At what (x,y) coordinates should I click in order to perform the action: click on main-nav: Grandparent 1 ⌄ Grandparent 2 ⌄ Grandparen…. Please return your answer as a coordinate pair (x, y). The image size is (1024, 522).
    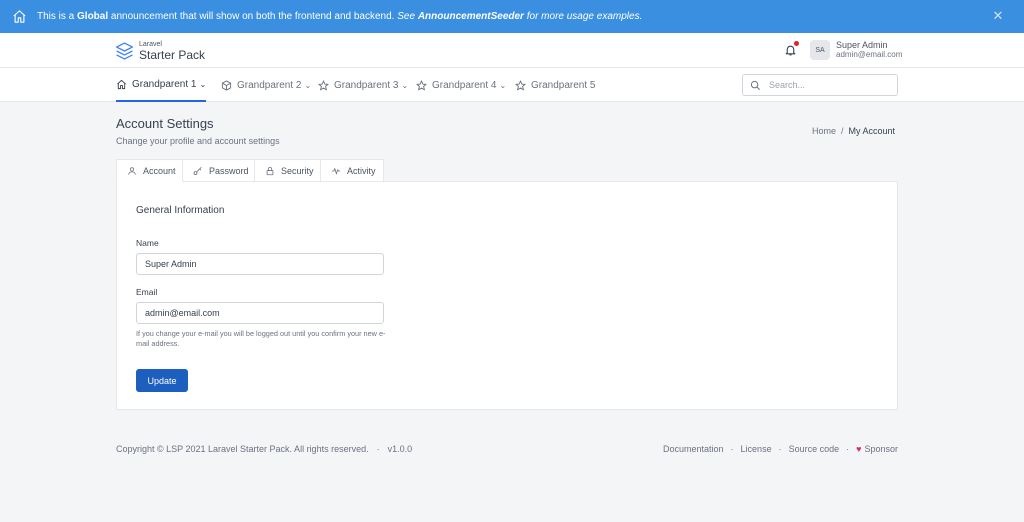
    Looking at the image, I should click on (512, 85).